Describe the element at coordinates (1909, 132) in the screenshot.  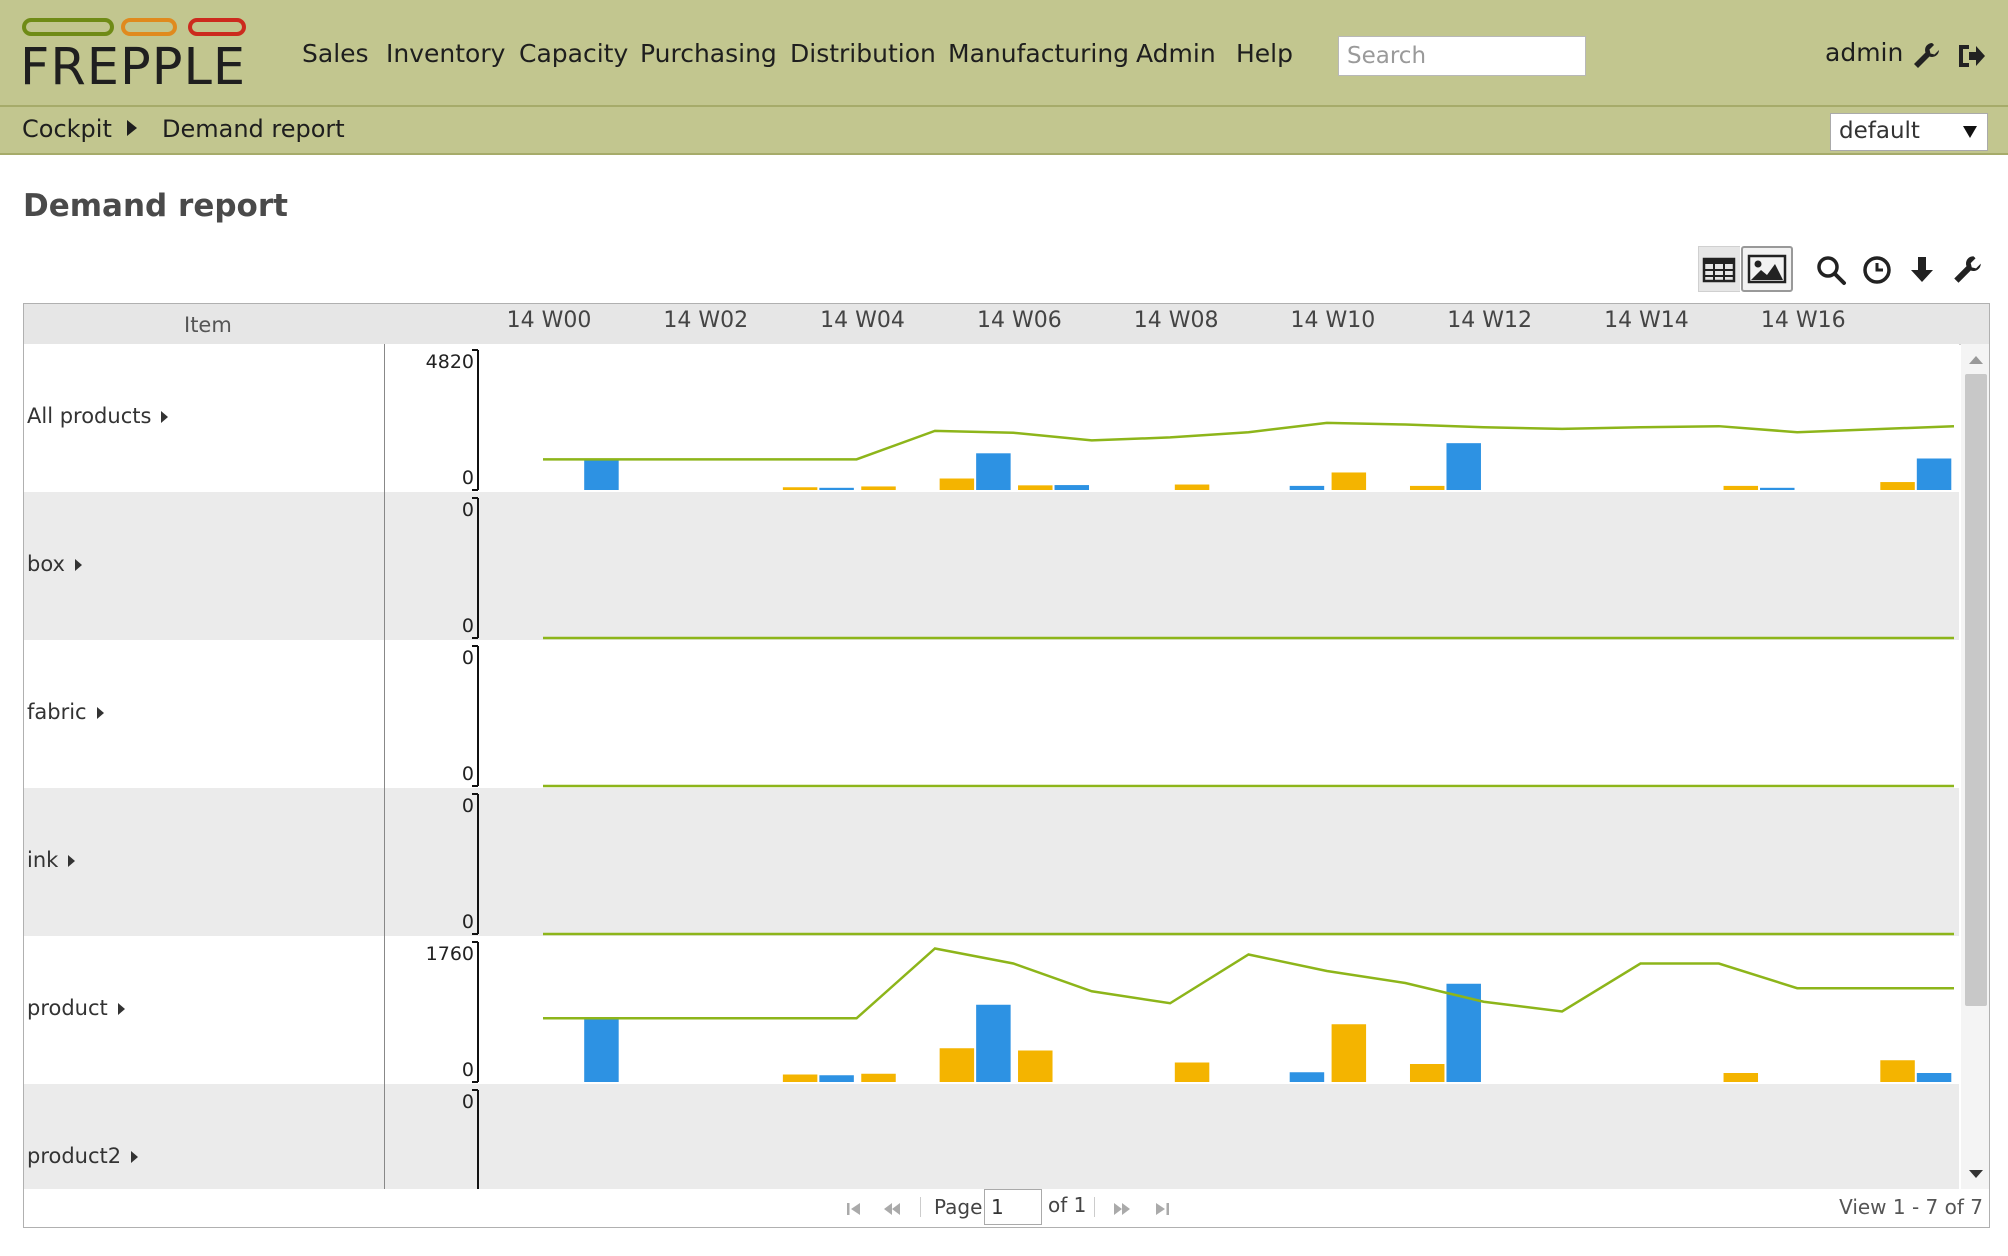
I see `scenario-select: default` at that location.